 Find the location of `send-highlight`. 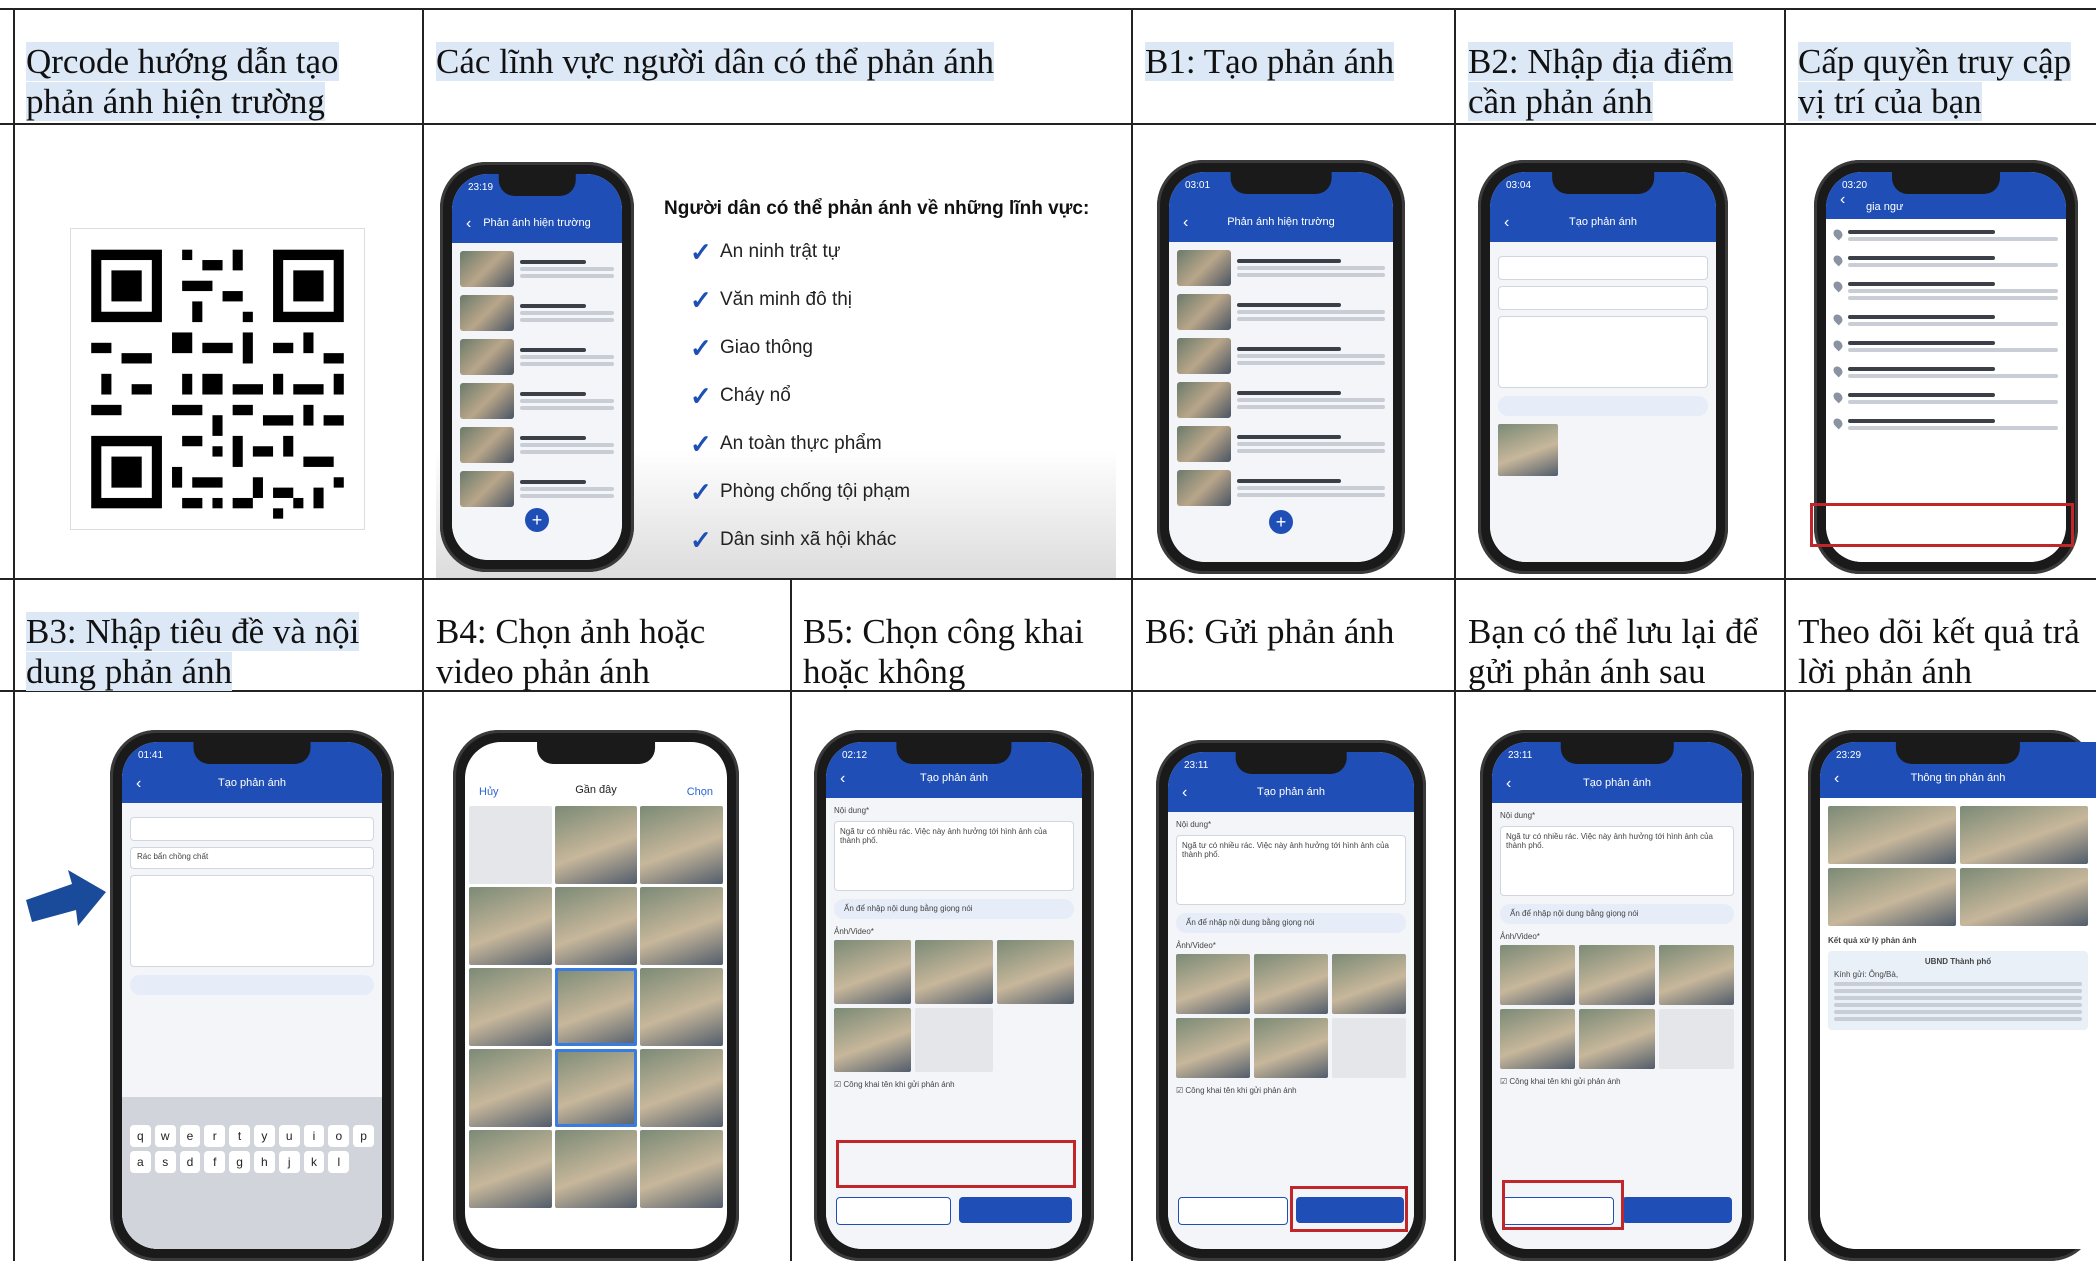

send-highlight is located at coordinates (1349, 1209).